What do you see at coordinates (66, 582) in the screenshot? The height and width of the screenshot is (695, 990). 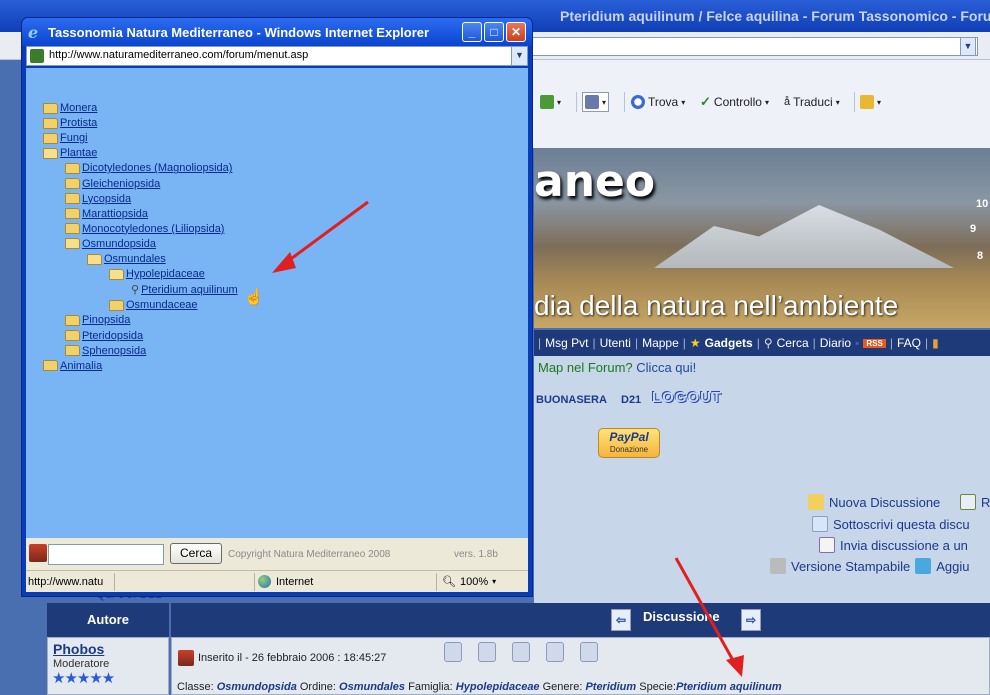 I see `status-url: http://www.natu` at bounding box center [66, 582].